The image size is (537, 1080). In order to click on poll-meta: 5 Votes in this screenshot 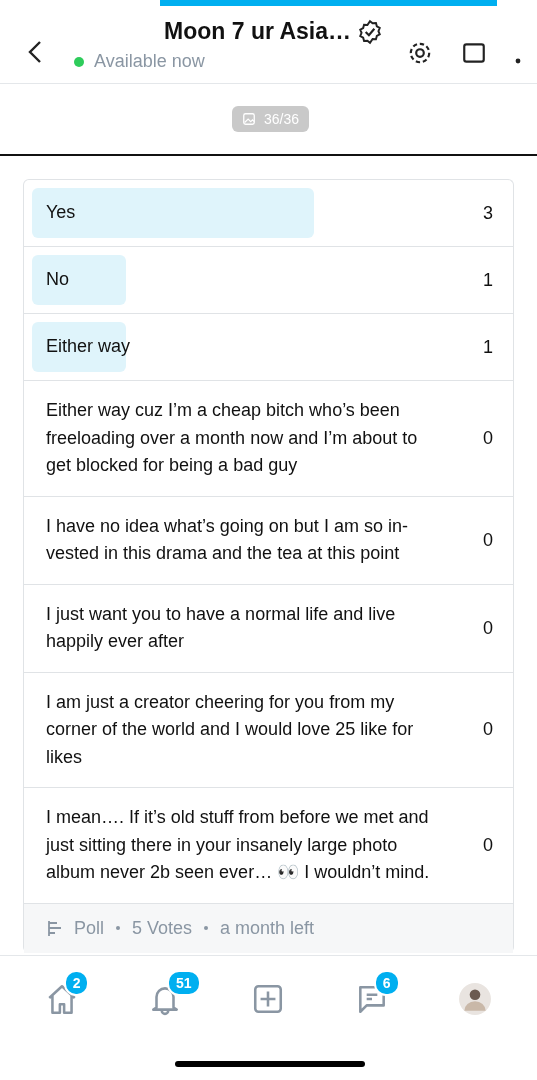, I will do `click(162, 928)`.